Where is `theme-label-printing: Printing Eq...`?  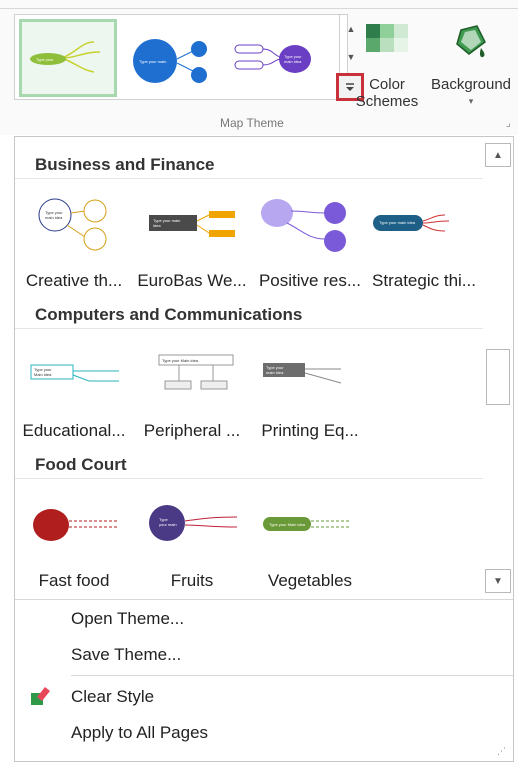 theme-label-printing: Printing Eq... is located at coordinates (310, 430).